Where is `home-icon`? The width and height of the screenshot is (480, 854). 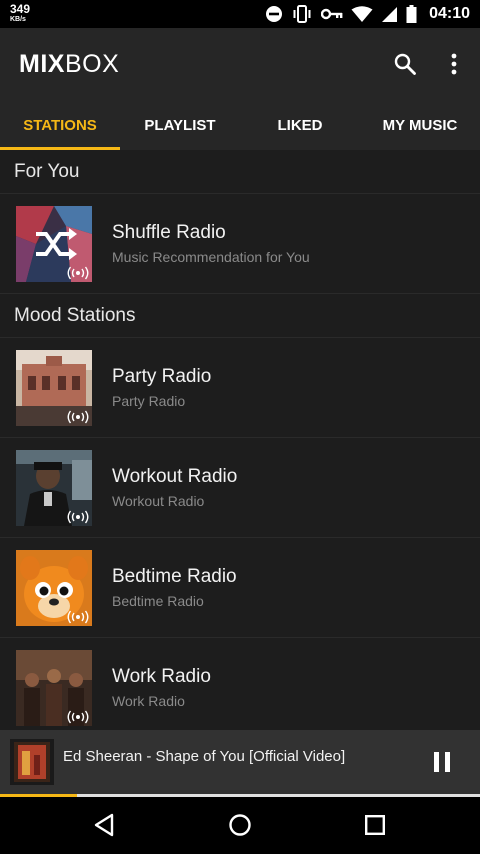
home-icon is located at coordinates (240, 825).